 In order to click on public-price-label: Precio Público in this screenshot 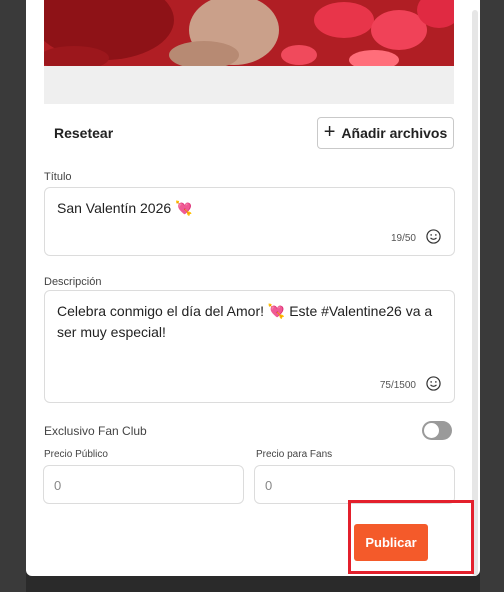, I will do `click(76, 454)`.